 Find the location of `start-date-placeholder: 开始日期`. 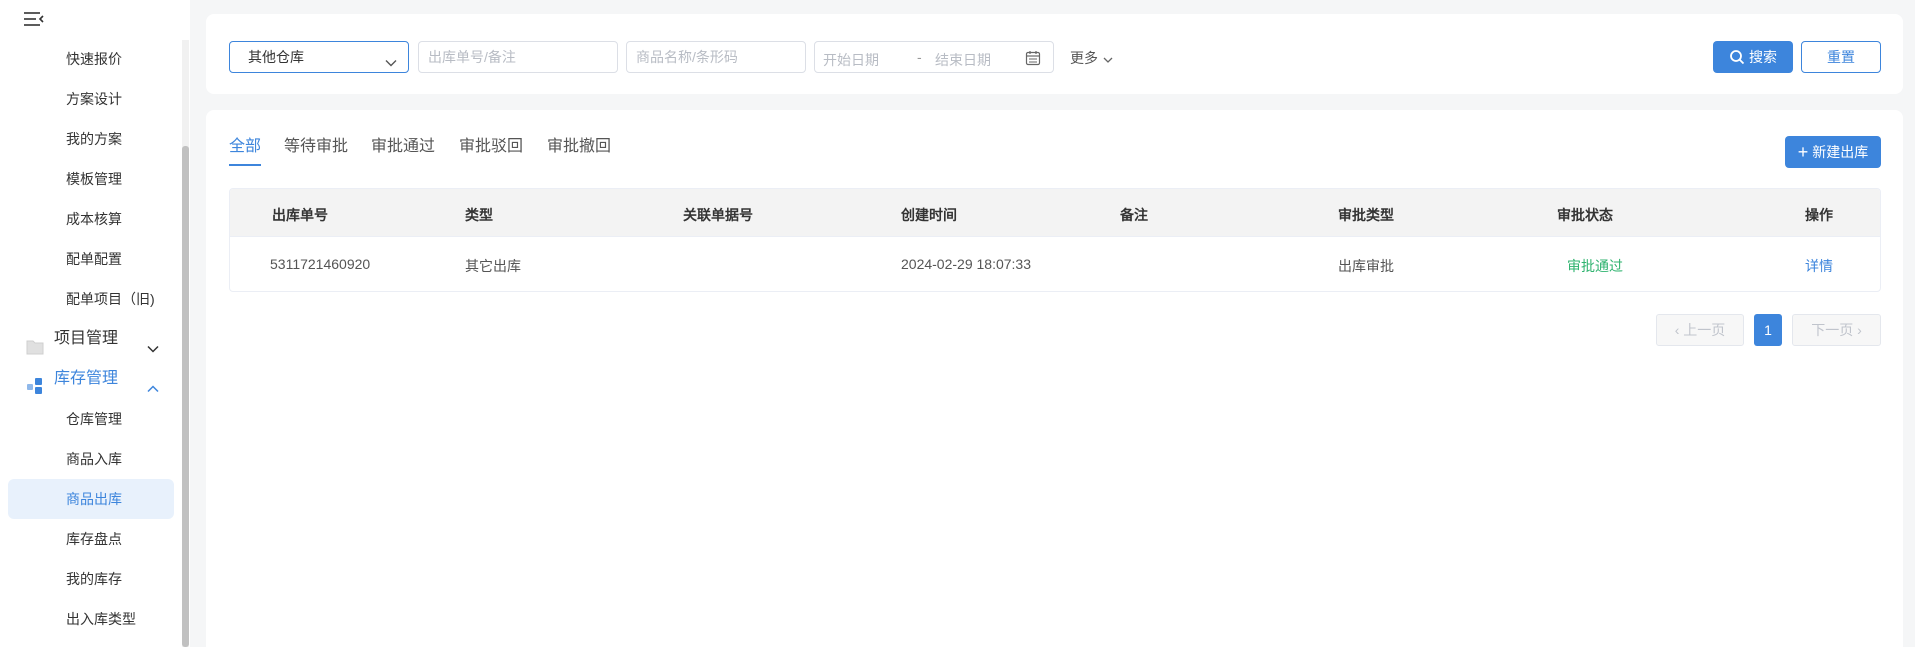

start-date-placeholder: 开始日期 is located at coordinates (851, 60).